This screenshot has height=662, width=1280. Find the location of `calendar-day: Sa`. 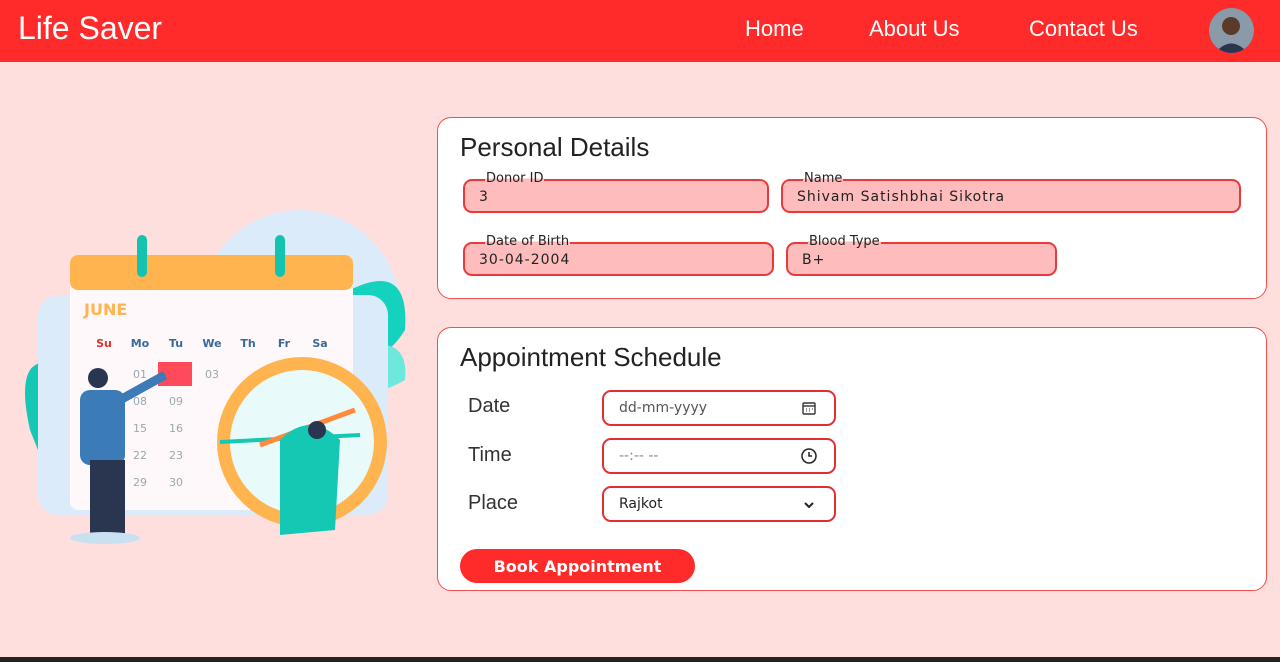

calendar-day: Sa is located at coordinates (319, 343).